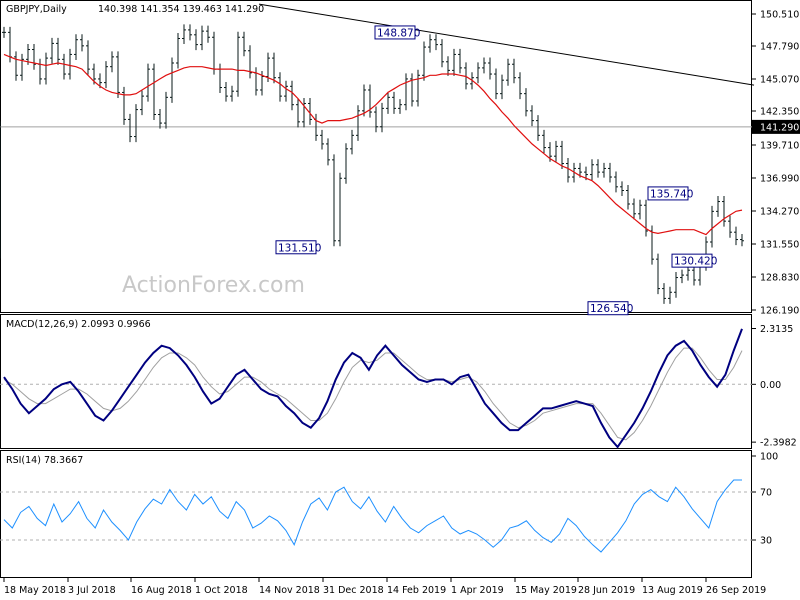  Describe the element at coordinates (372, 516) in the screenshot. I see `rsi-line` at that location.